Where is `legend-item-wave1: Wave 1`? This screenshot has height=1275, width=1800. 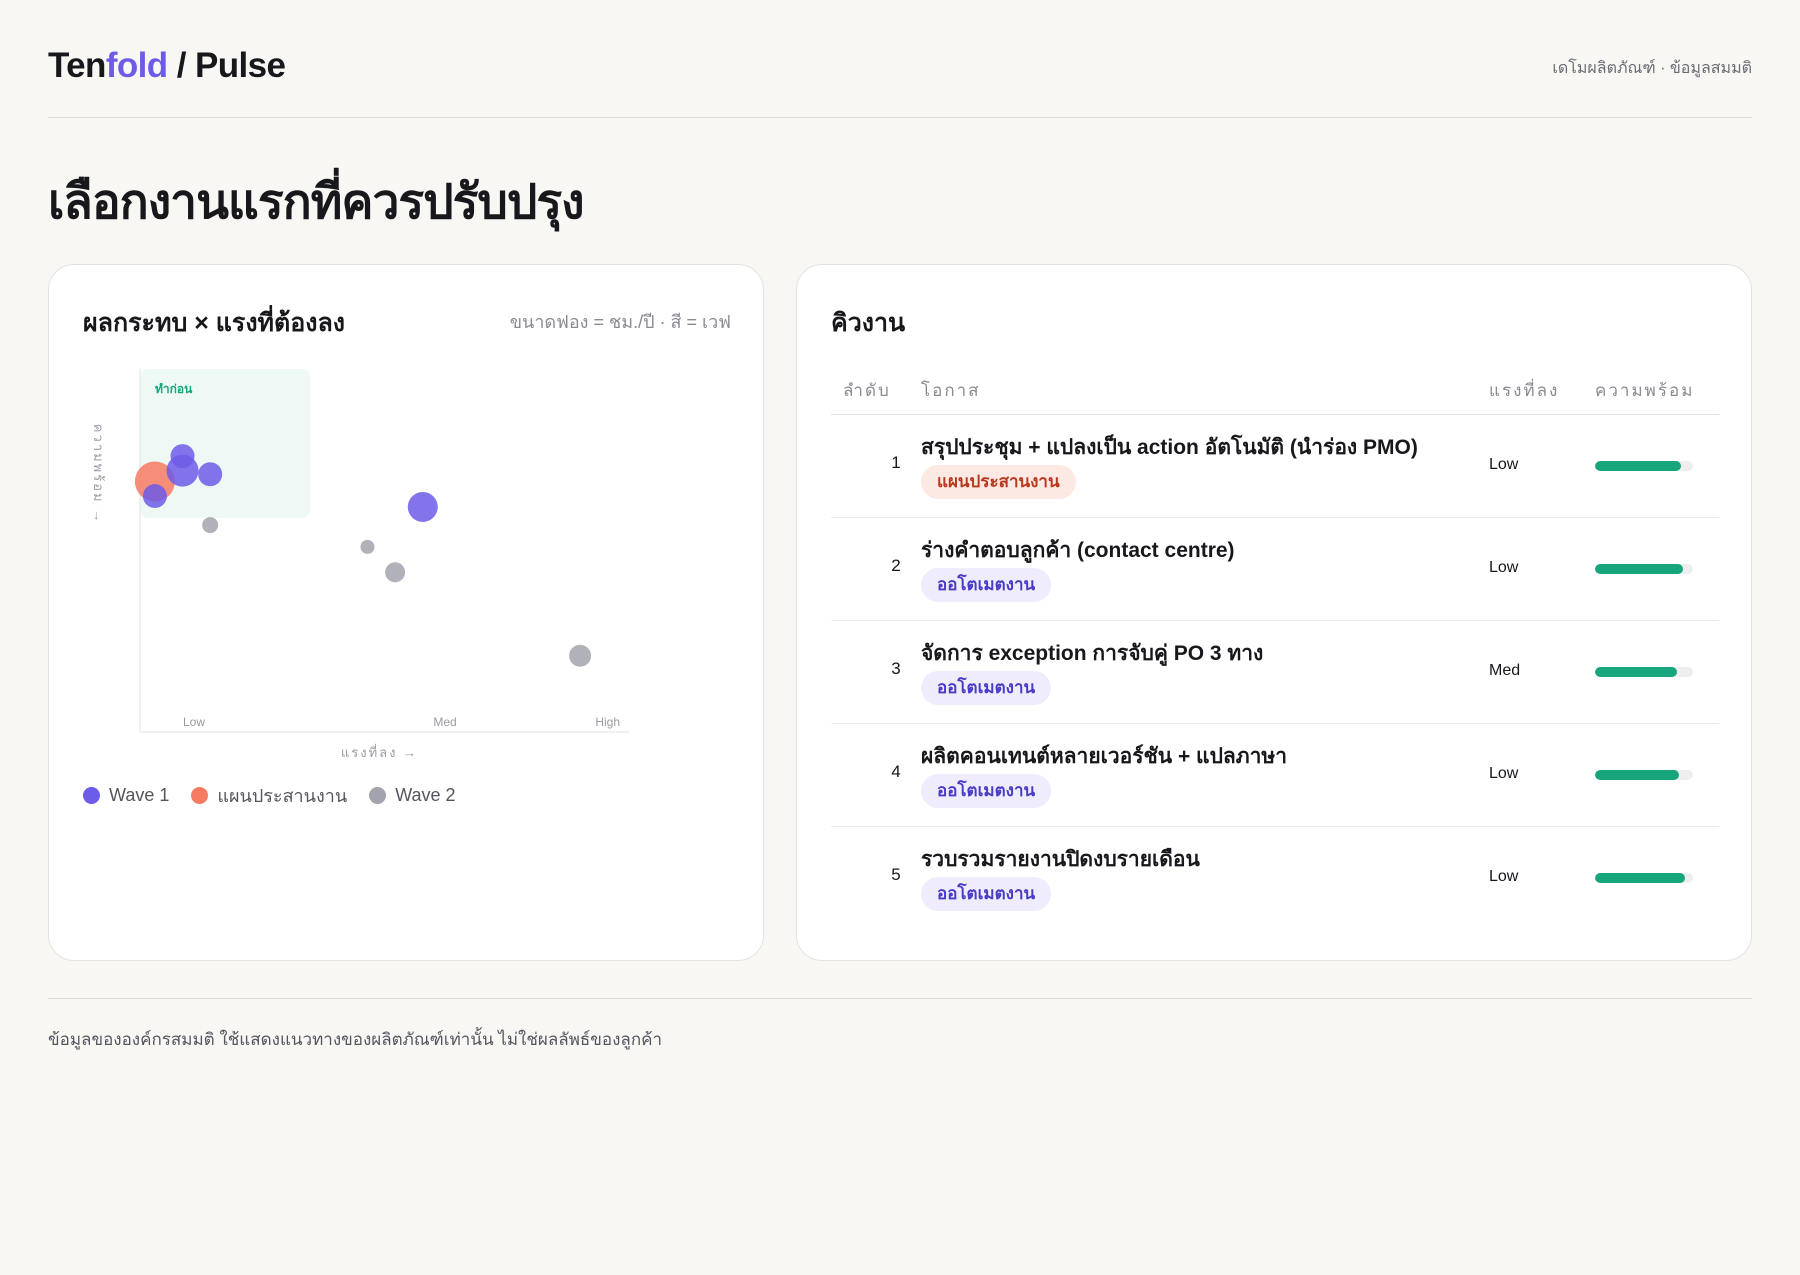
legend-item-wave1: Wave 1 is located at coordinates (126, 795).